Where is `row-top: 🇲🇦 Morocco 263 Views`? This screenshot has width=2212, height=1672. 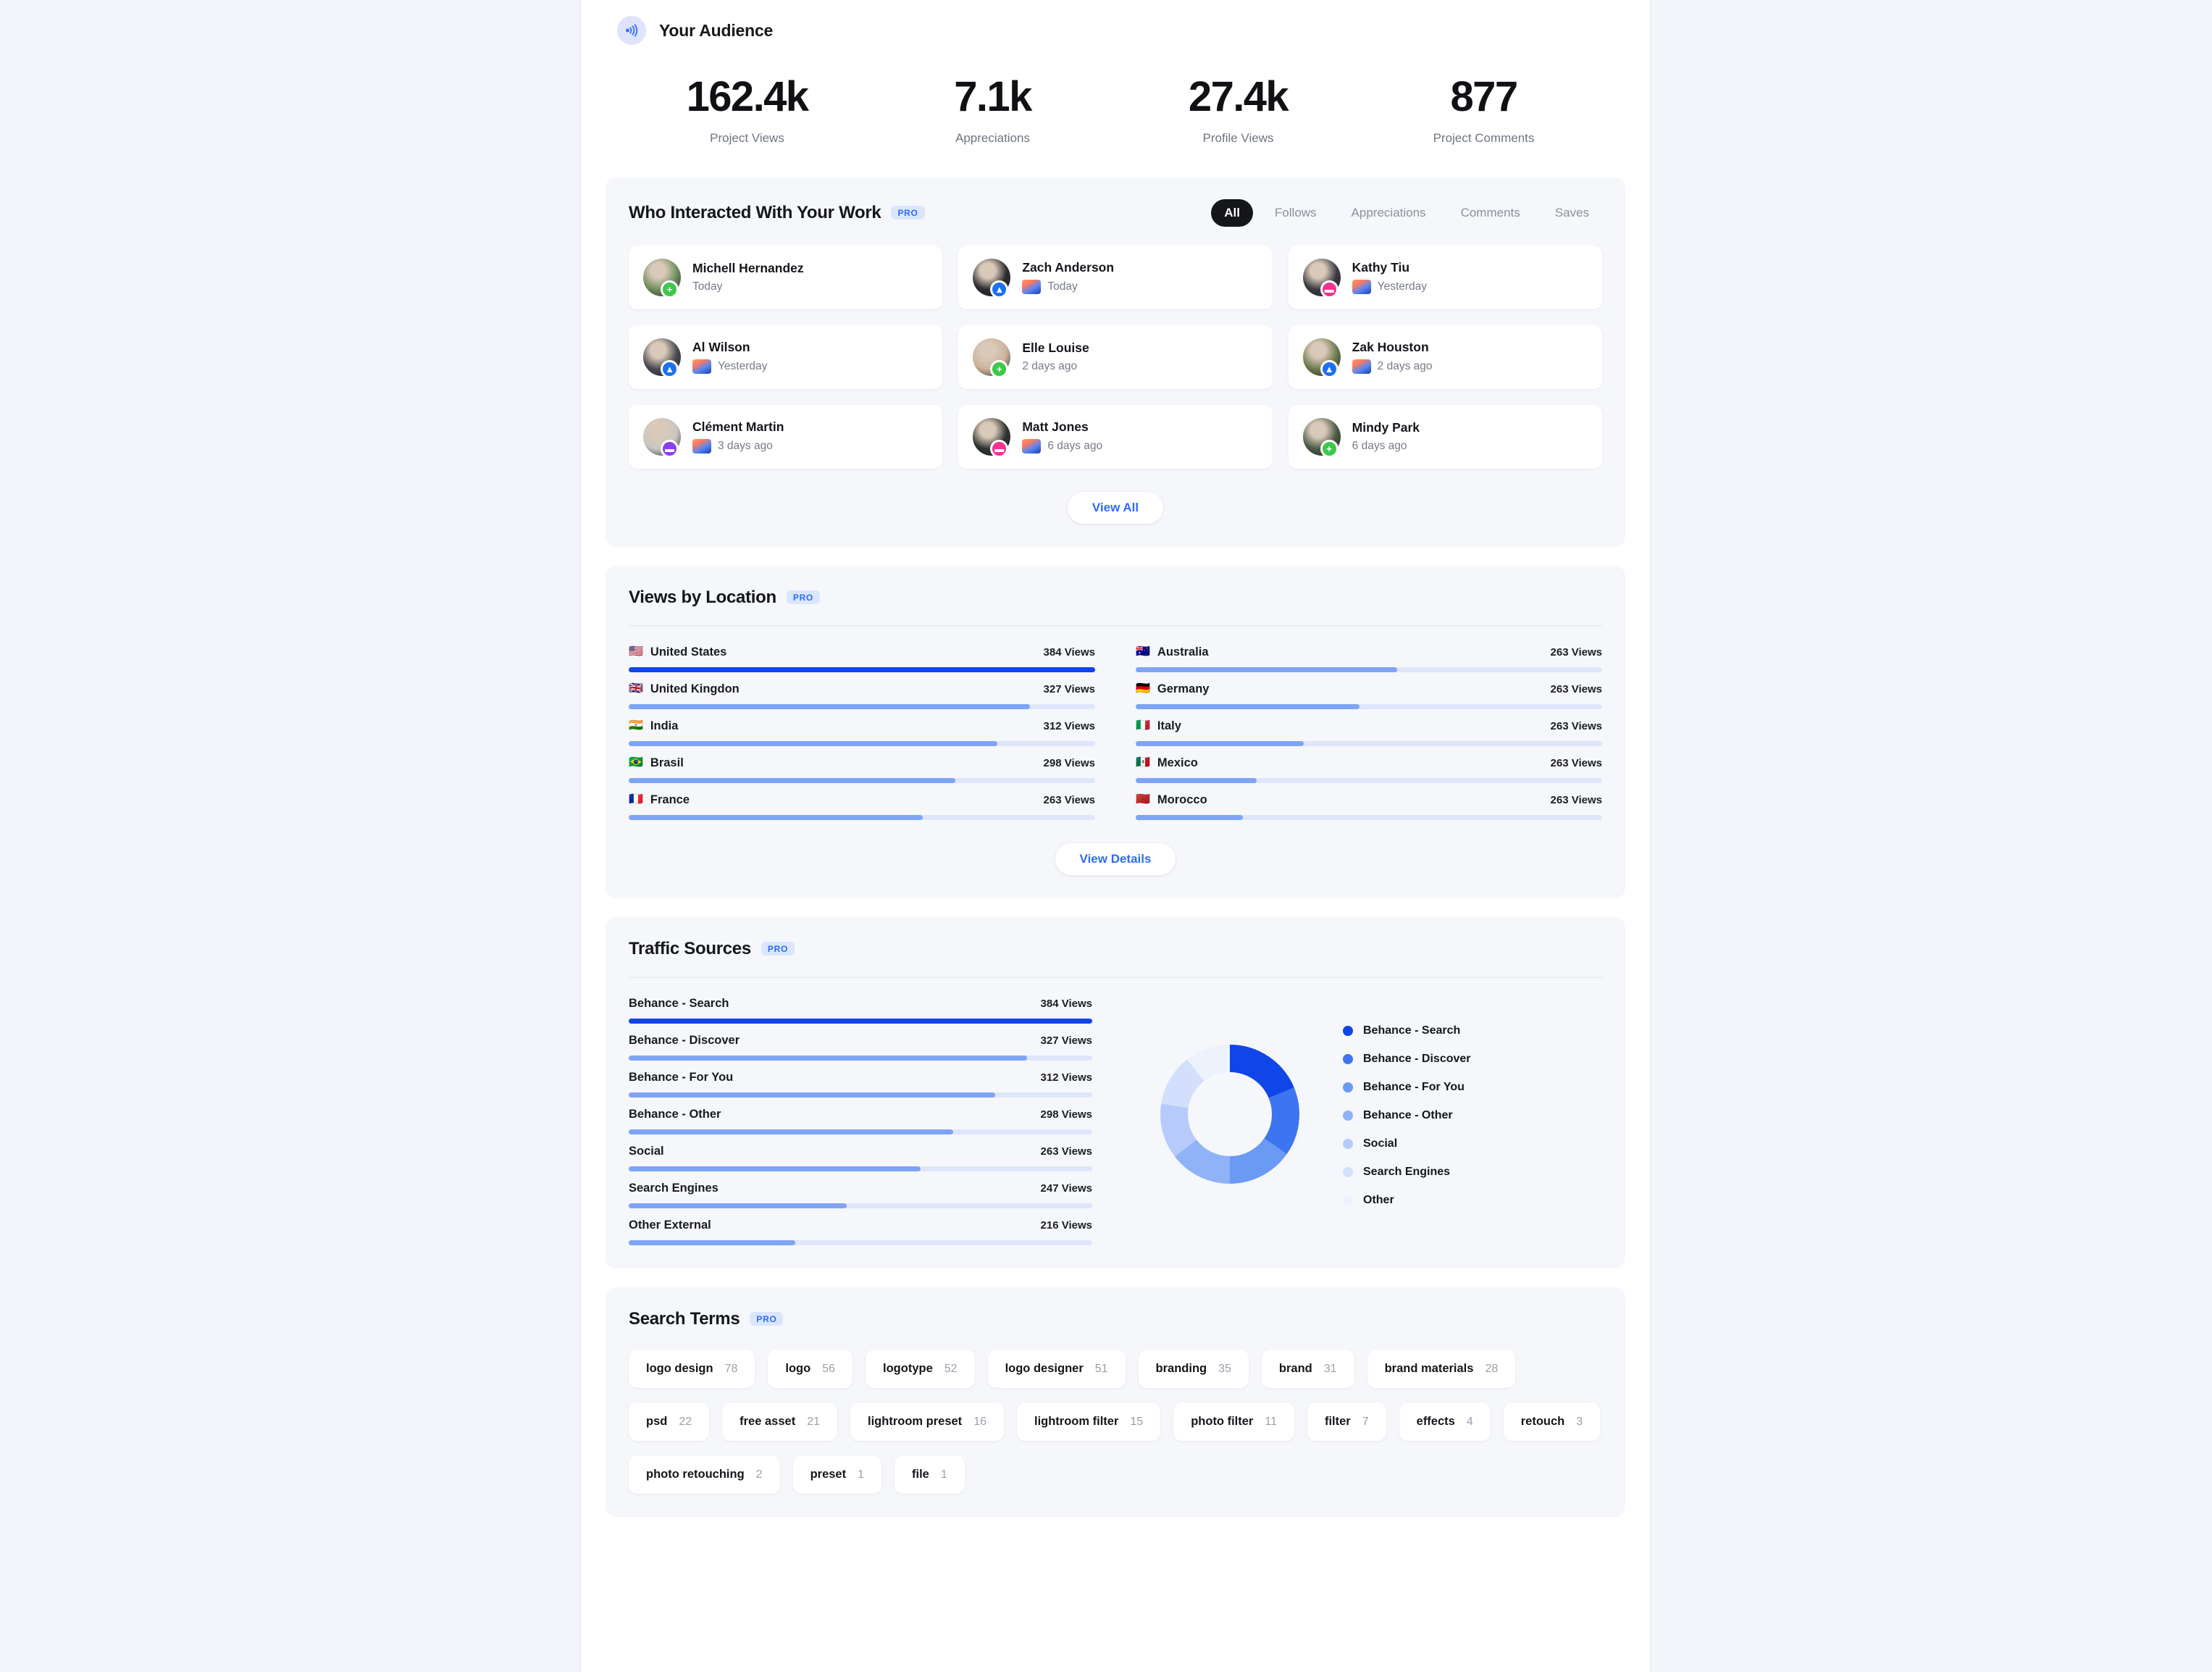
row-top: 🇲🇦 Morocco 263 Views is located at coordinates (1369, 800).